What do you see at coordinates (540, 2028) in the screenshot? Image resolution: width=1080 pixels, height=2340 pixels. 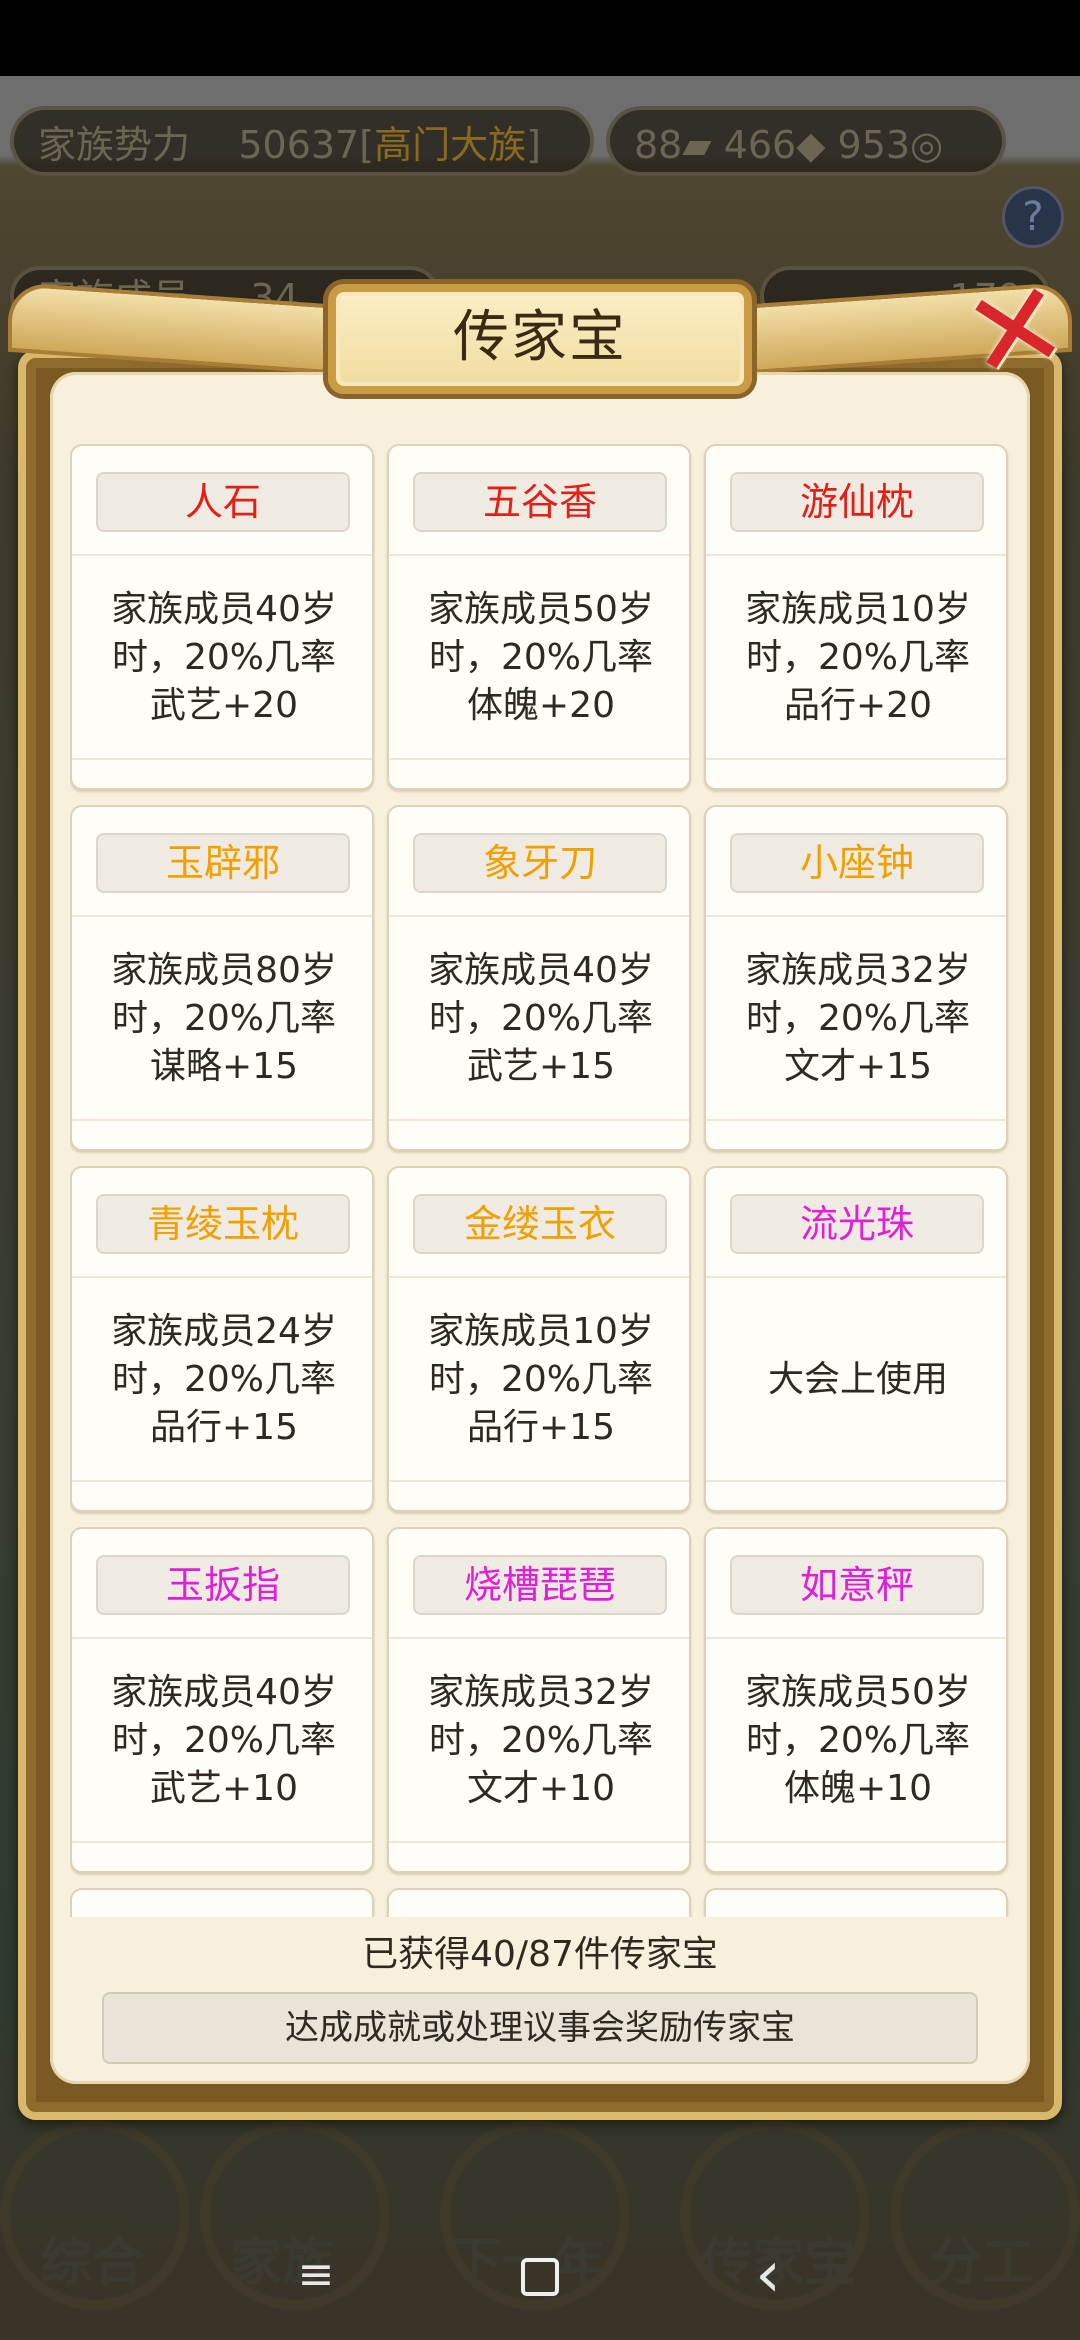 I see `heirloom-hint-button: 达成成就或处理议事会奖励传家宝` at bounding box center [540, 2028].